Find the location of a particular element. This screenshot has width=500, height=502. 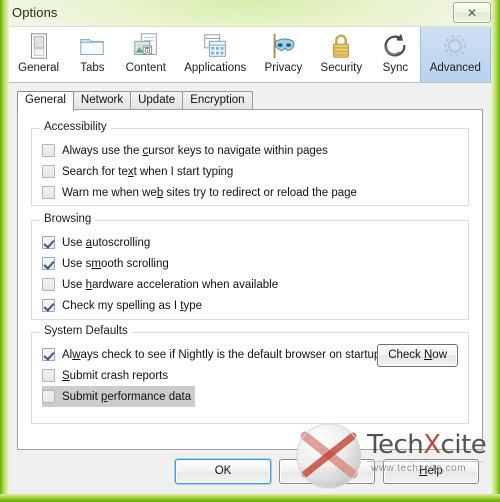

tab-encryption: Encryption is located at coordinates (217, 100).